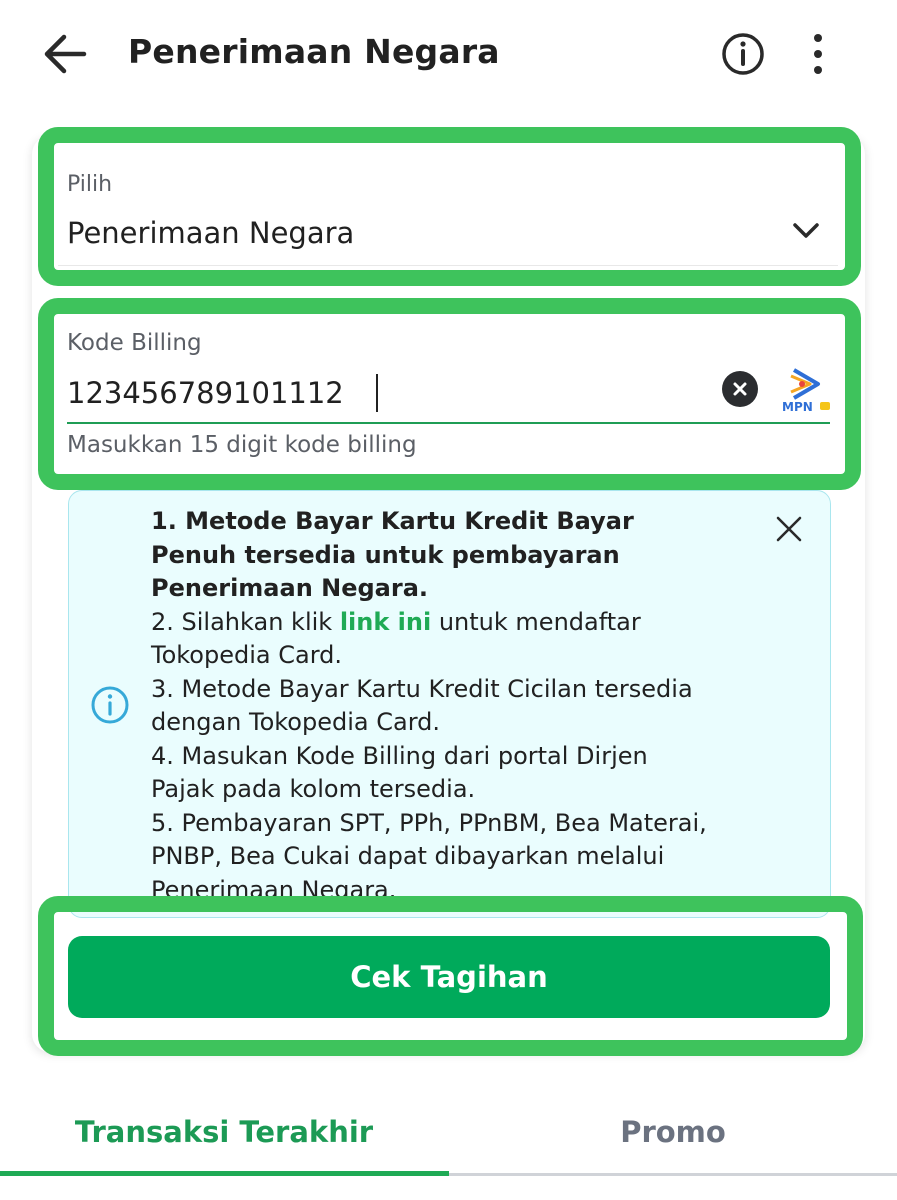  I want to click on back-button, so click(65, 54).